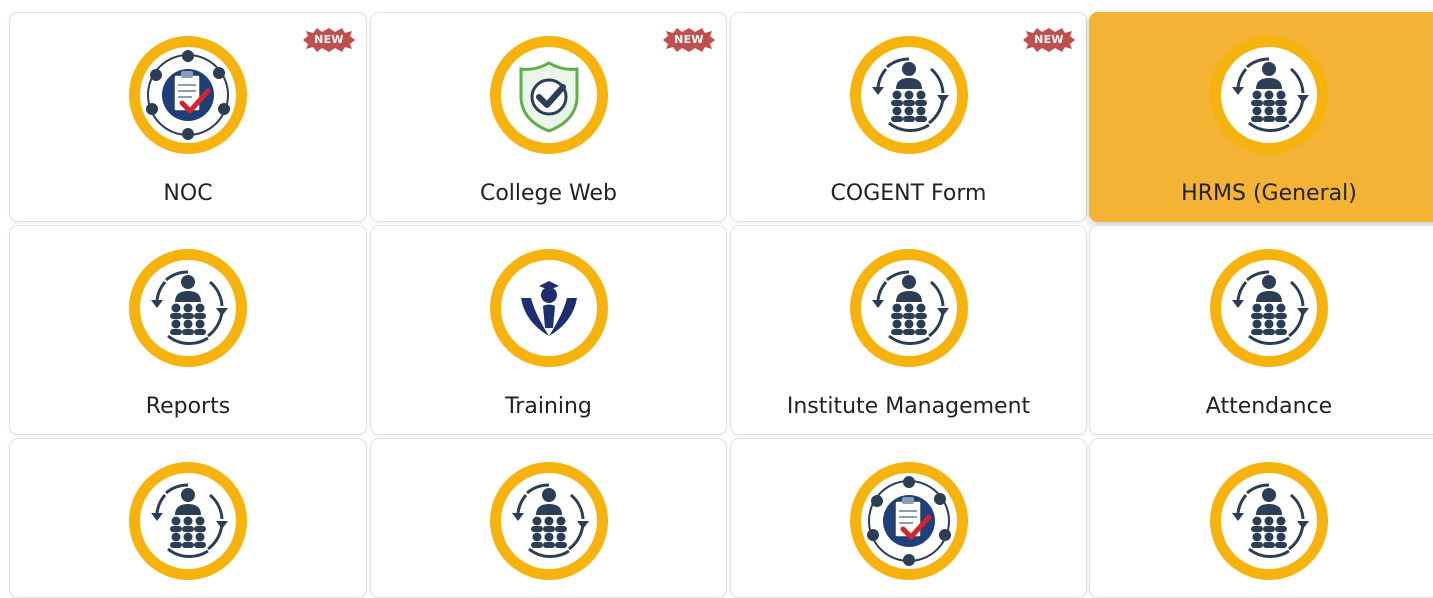  I want to click on shield-check-icon, so click(549, 95).